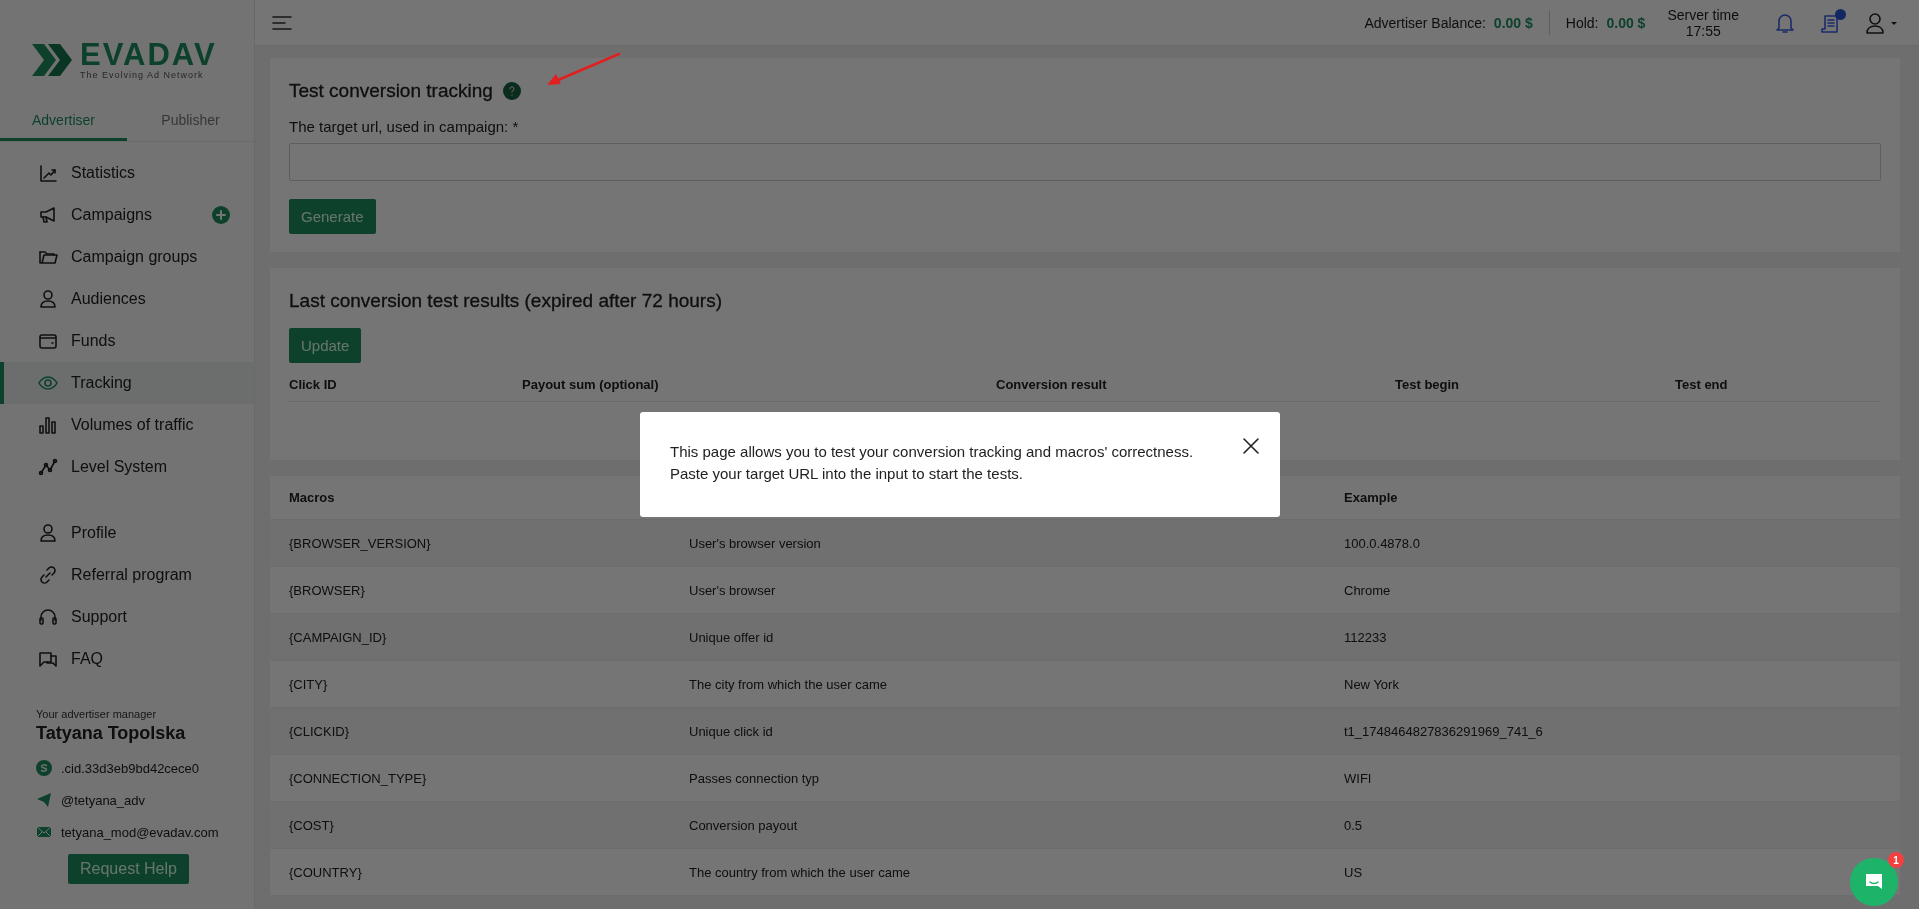 The image size is (1919, 909). I want to click on headset-icon, so click(48, 617).